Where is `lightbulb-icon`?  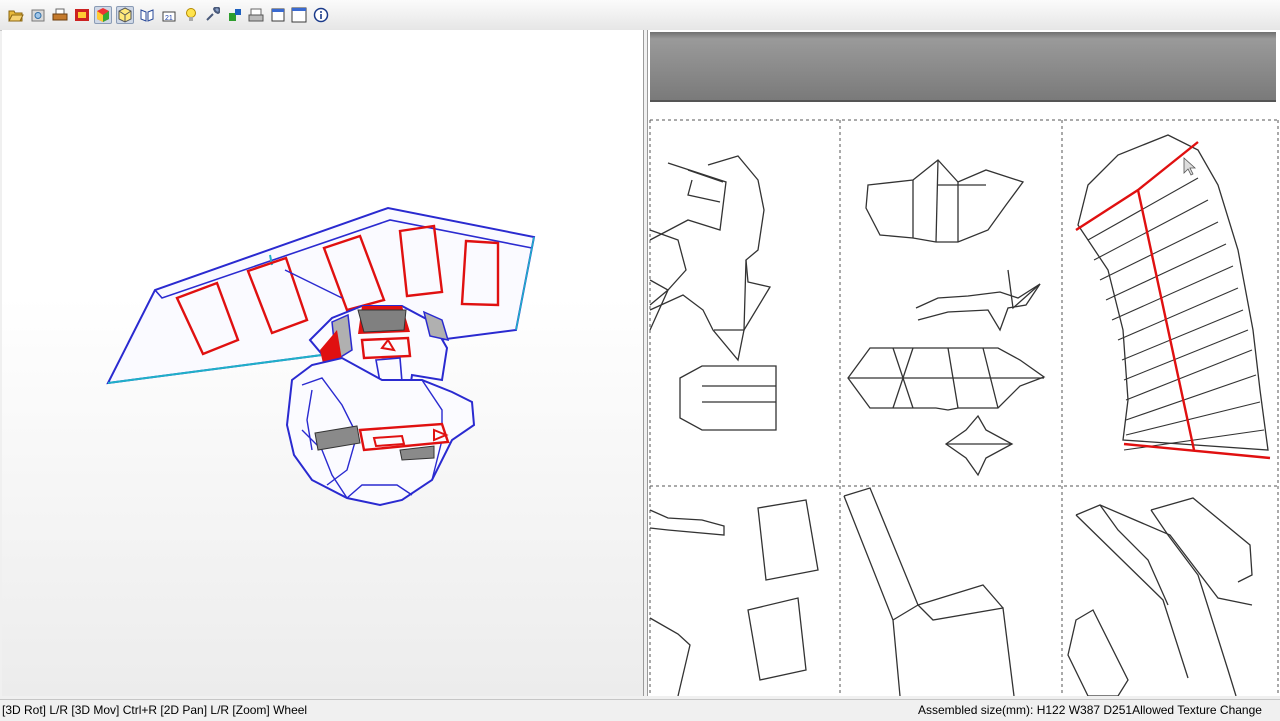 lightbulb-icon is located at coordinates (191, 14).